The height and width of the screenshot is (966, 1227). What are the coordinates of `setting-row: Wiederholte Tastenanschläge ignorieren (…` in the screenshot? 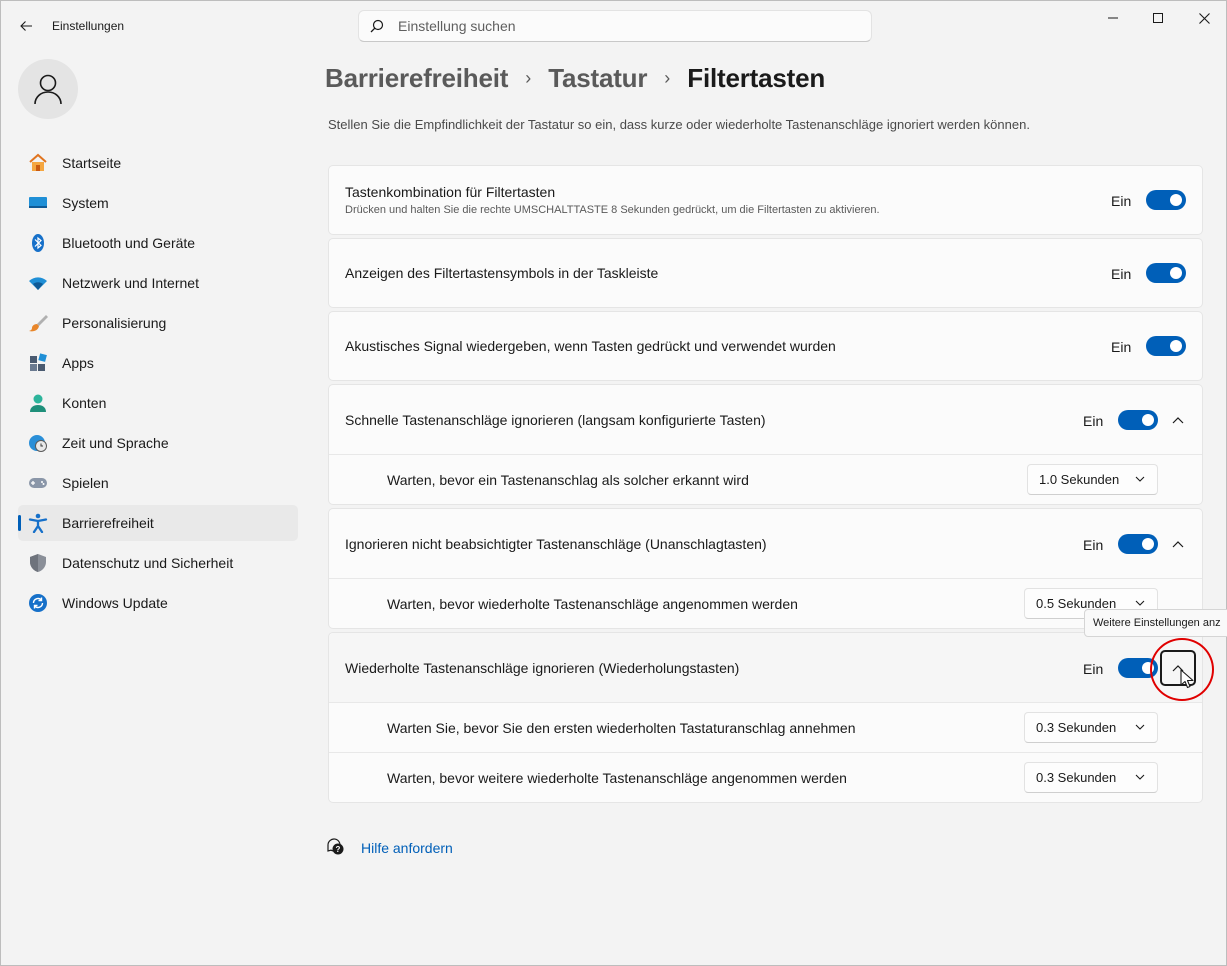 It's located at (765, 667).